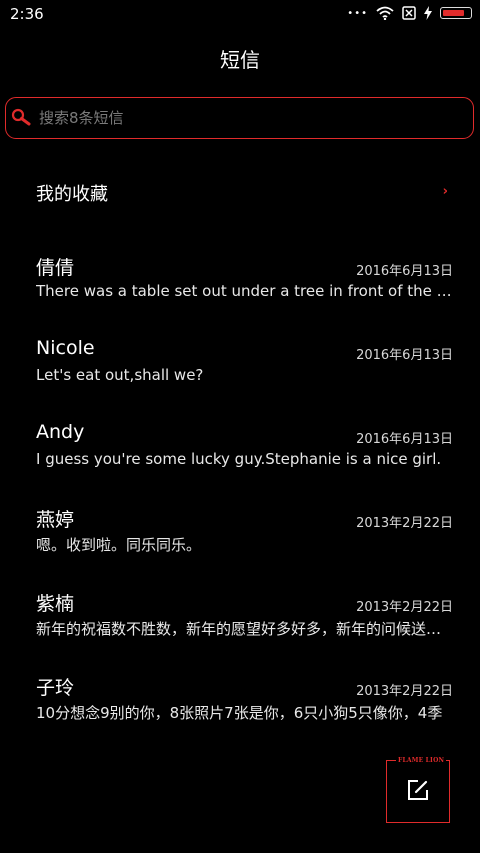 The image size is (480, 853). I want to click on message-preview: 新年的祝福数不胜数，新年的愿望好多好多，新年的问候送给你, so click(245, 629).